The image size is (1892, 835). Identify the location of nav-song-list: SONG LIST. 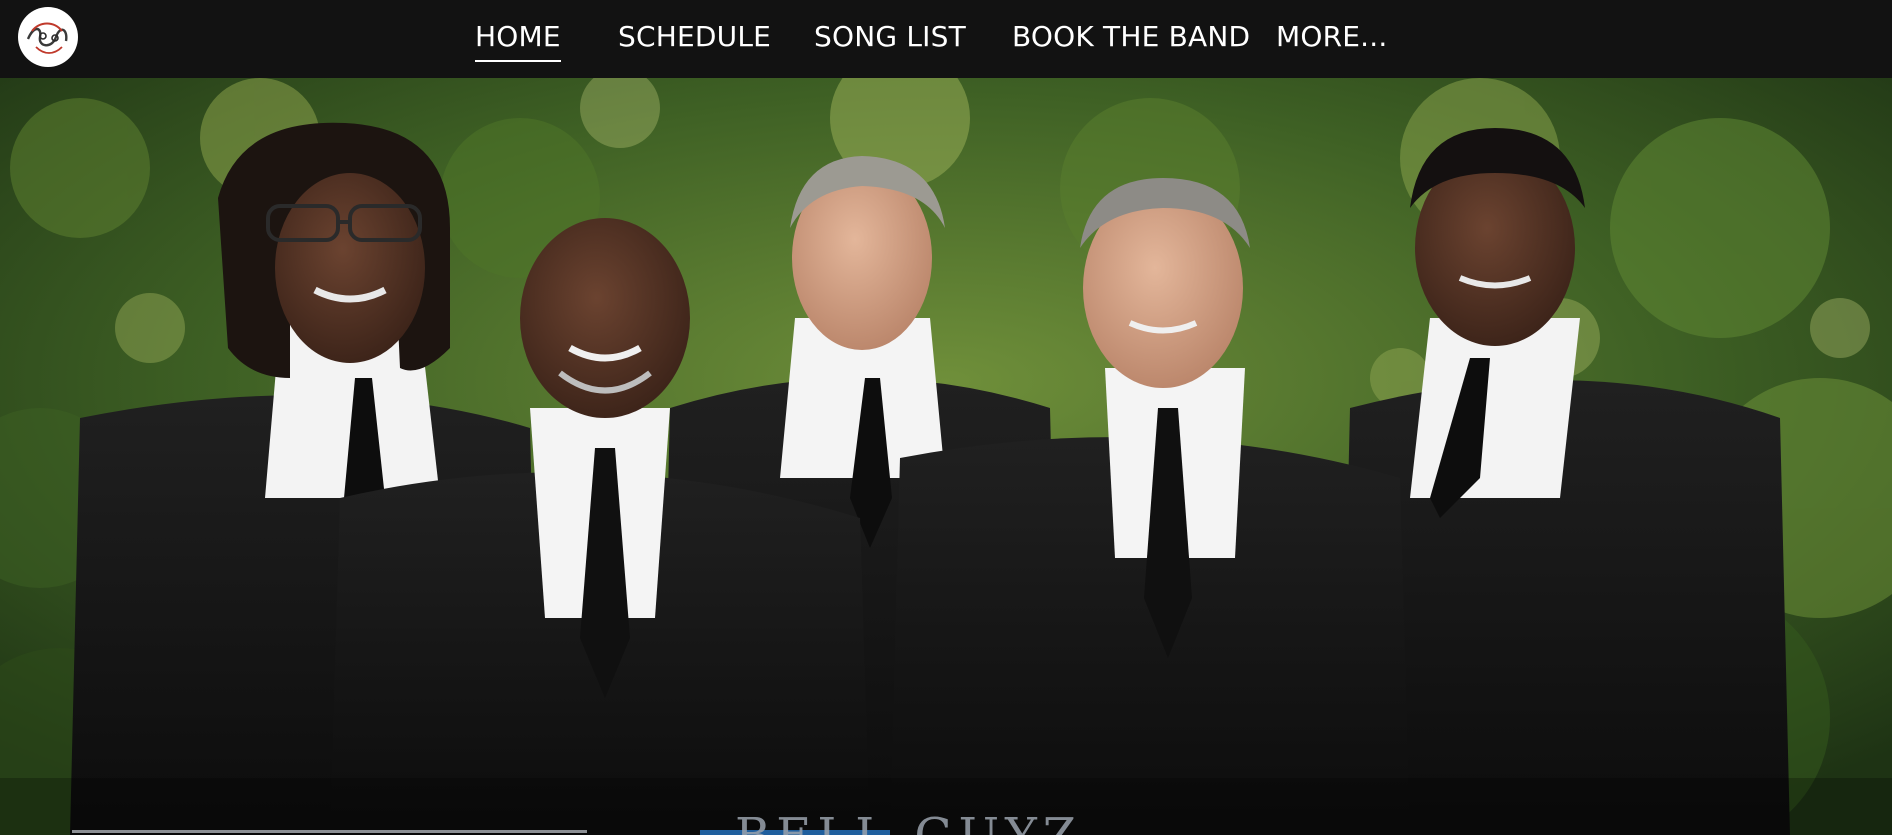
(890, 37).